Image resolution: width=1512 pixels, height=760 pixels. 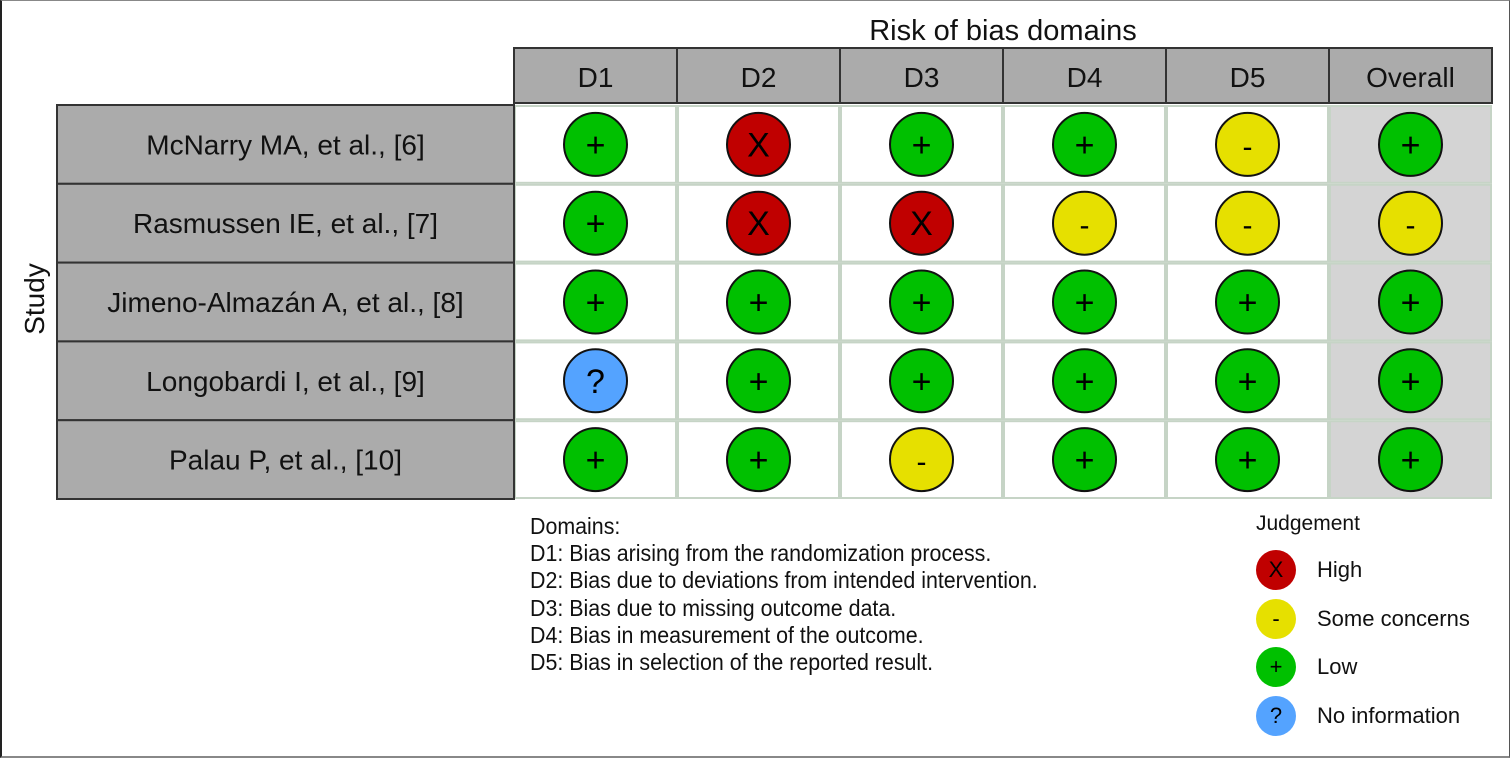 I want to click on y-axis-label: Study, so click(x=34, y=299).